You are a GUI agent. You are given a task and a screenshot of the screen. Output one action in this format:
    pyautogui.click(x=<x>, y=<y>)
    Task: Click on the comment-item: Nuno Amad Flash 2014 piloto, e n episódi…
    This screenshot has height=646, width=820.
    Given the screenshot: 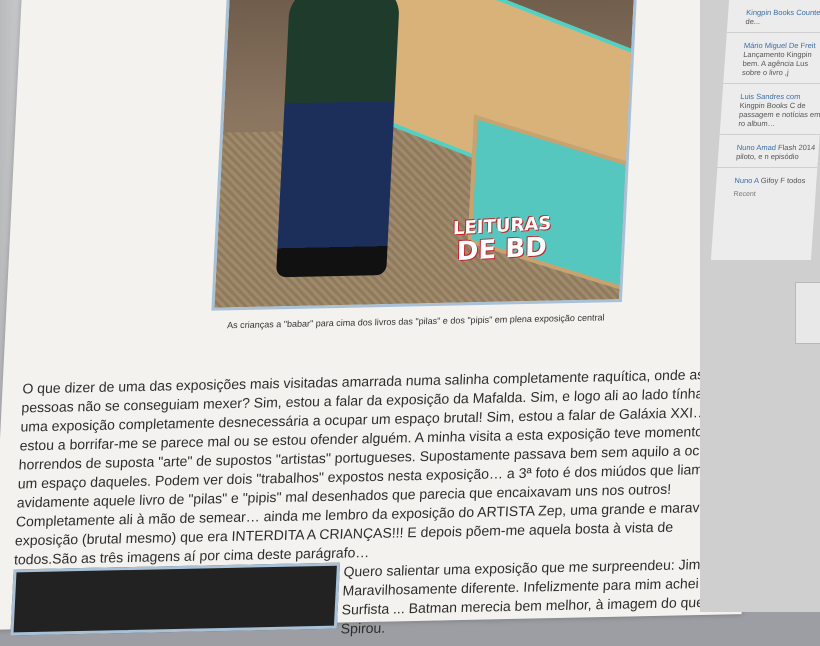 What is the action you would take?
    pyautogui.click(x=777, y=152)
    